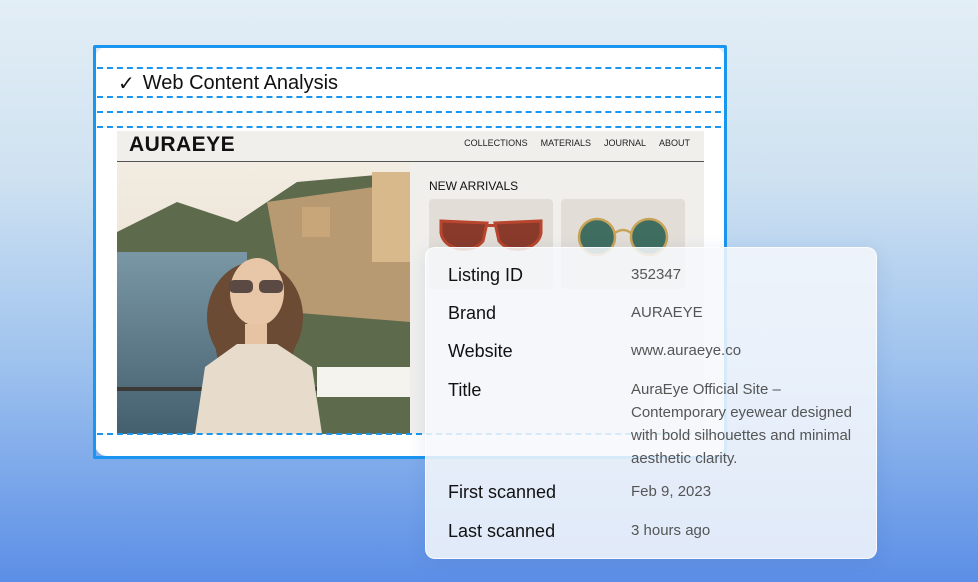 The width and height of the screenshot is (978, 582). Describe the element at coordinates (656, 274) in the screenshot. I see `detail-value: 352347` at that location.